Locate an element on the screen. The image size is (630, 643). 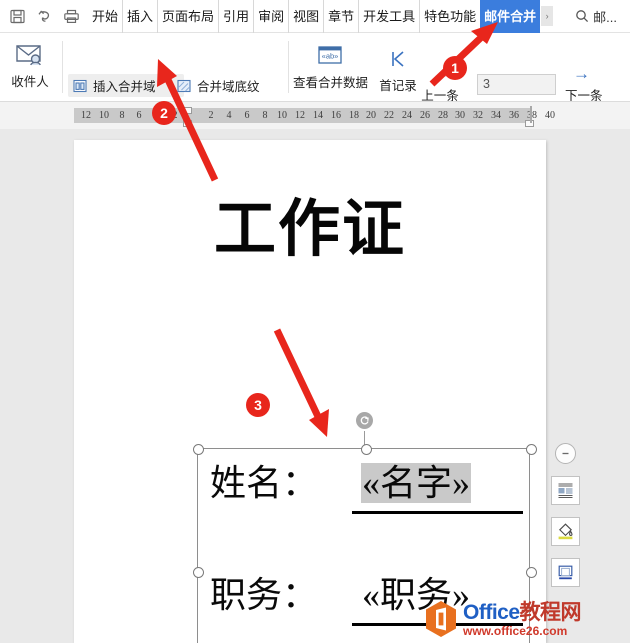
menu-tab-references: 引用 is located at coordinates (237, 16).